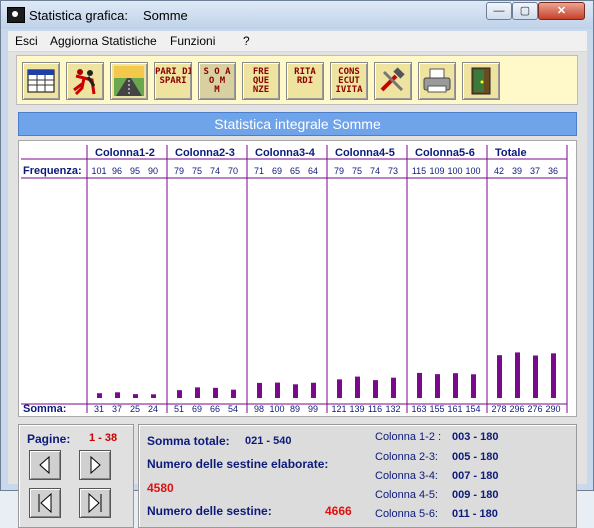 Image resolution: width=594 pixels, height=528 pixels. Describe the element at coordinates (561, 11) in the screenshot. I see `close-button: ✕` at that location.